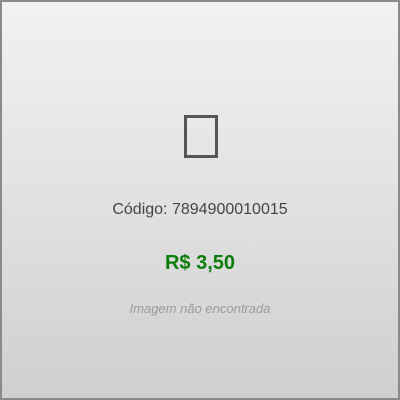 This screenshot has width=400, height=400. Describe the element at coordinates (201, 136) in the screenshot. I see `image-placeholder-icon` at that location.